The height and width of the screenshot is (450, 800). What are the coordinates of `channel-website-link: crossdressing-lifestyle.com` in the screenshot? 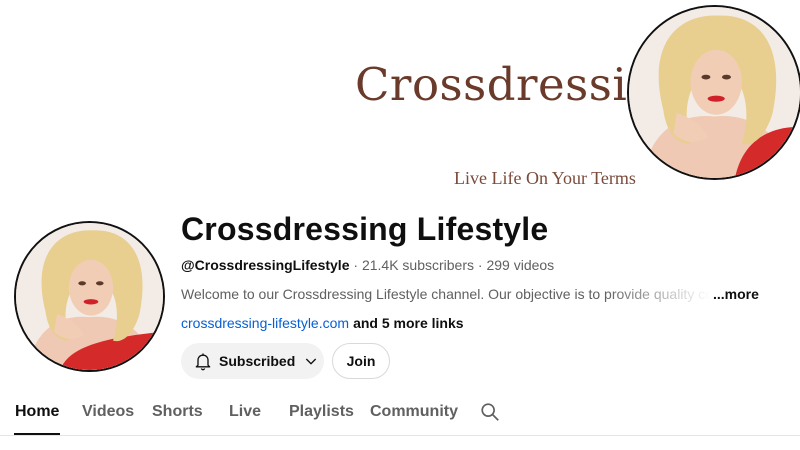 It's located at (265, 323).